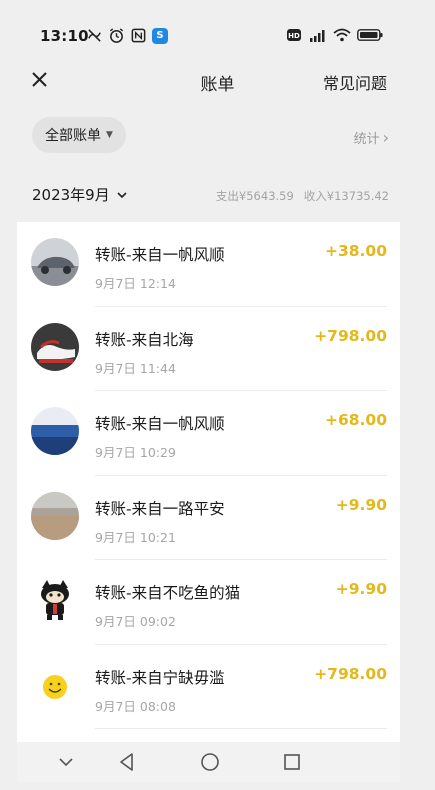  I want to click on transaction-row: 转账-来自宁缺毋滥 9月7日 08:08 +798.00, so click(208, 687).